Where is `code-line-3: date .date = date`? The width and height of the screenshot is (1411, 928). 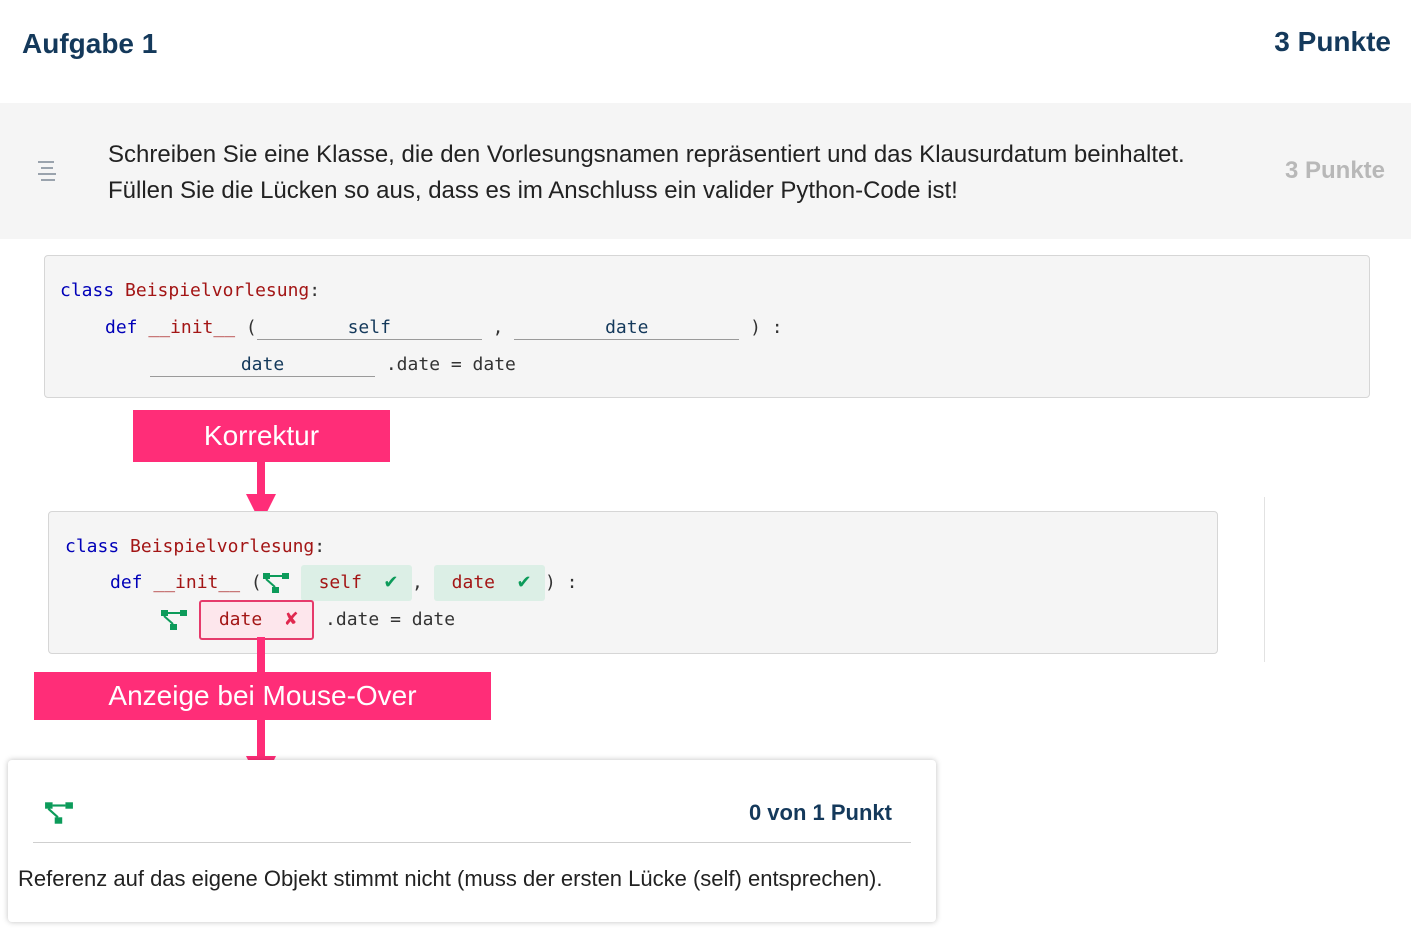 code-line-3: date .date = date is located at coordinates (333, 365).